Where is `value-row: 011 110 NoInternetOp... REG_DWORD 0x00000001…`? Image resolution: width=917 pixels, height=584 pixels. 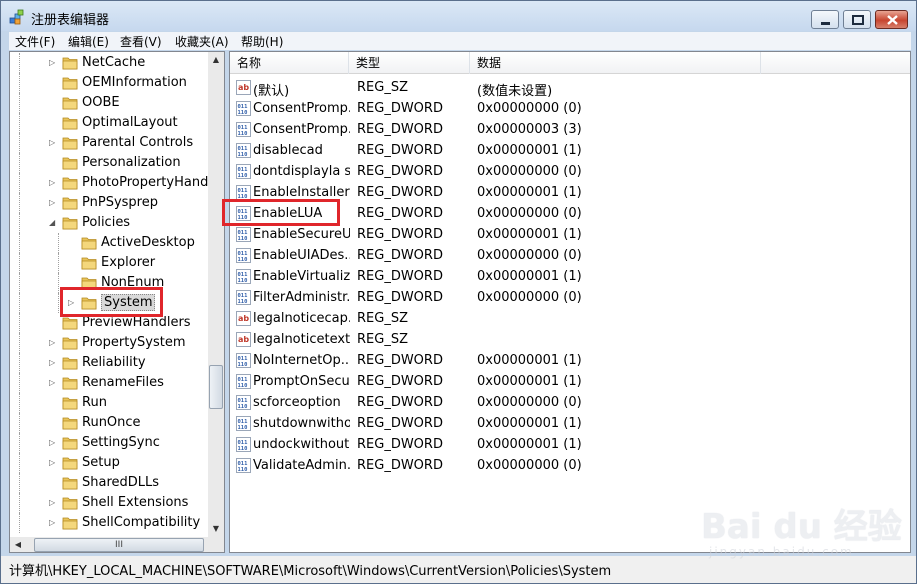
value-row: 011 110 NoInternetOp... REG_DWORD 0x00000001… is located at coordinates (570, 360).